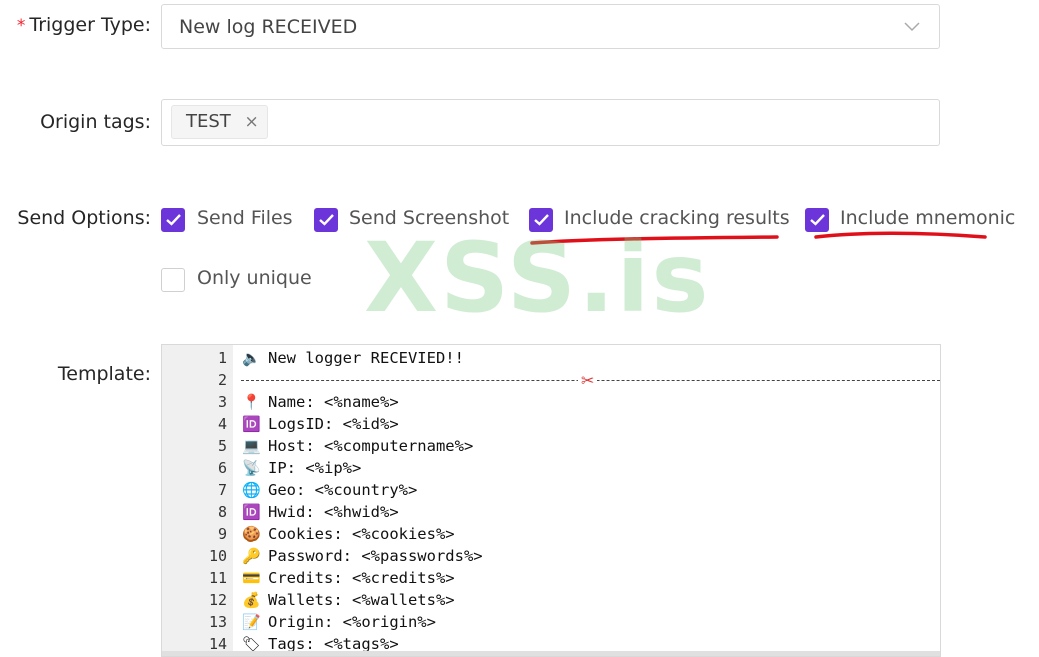 The height and width of the screenshot is (657, 1039). Describe the element at coordinates (537, 278) in the screenshot. I see `watermark: XSS.is` at that location.